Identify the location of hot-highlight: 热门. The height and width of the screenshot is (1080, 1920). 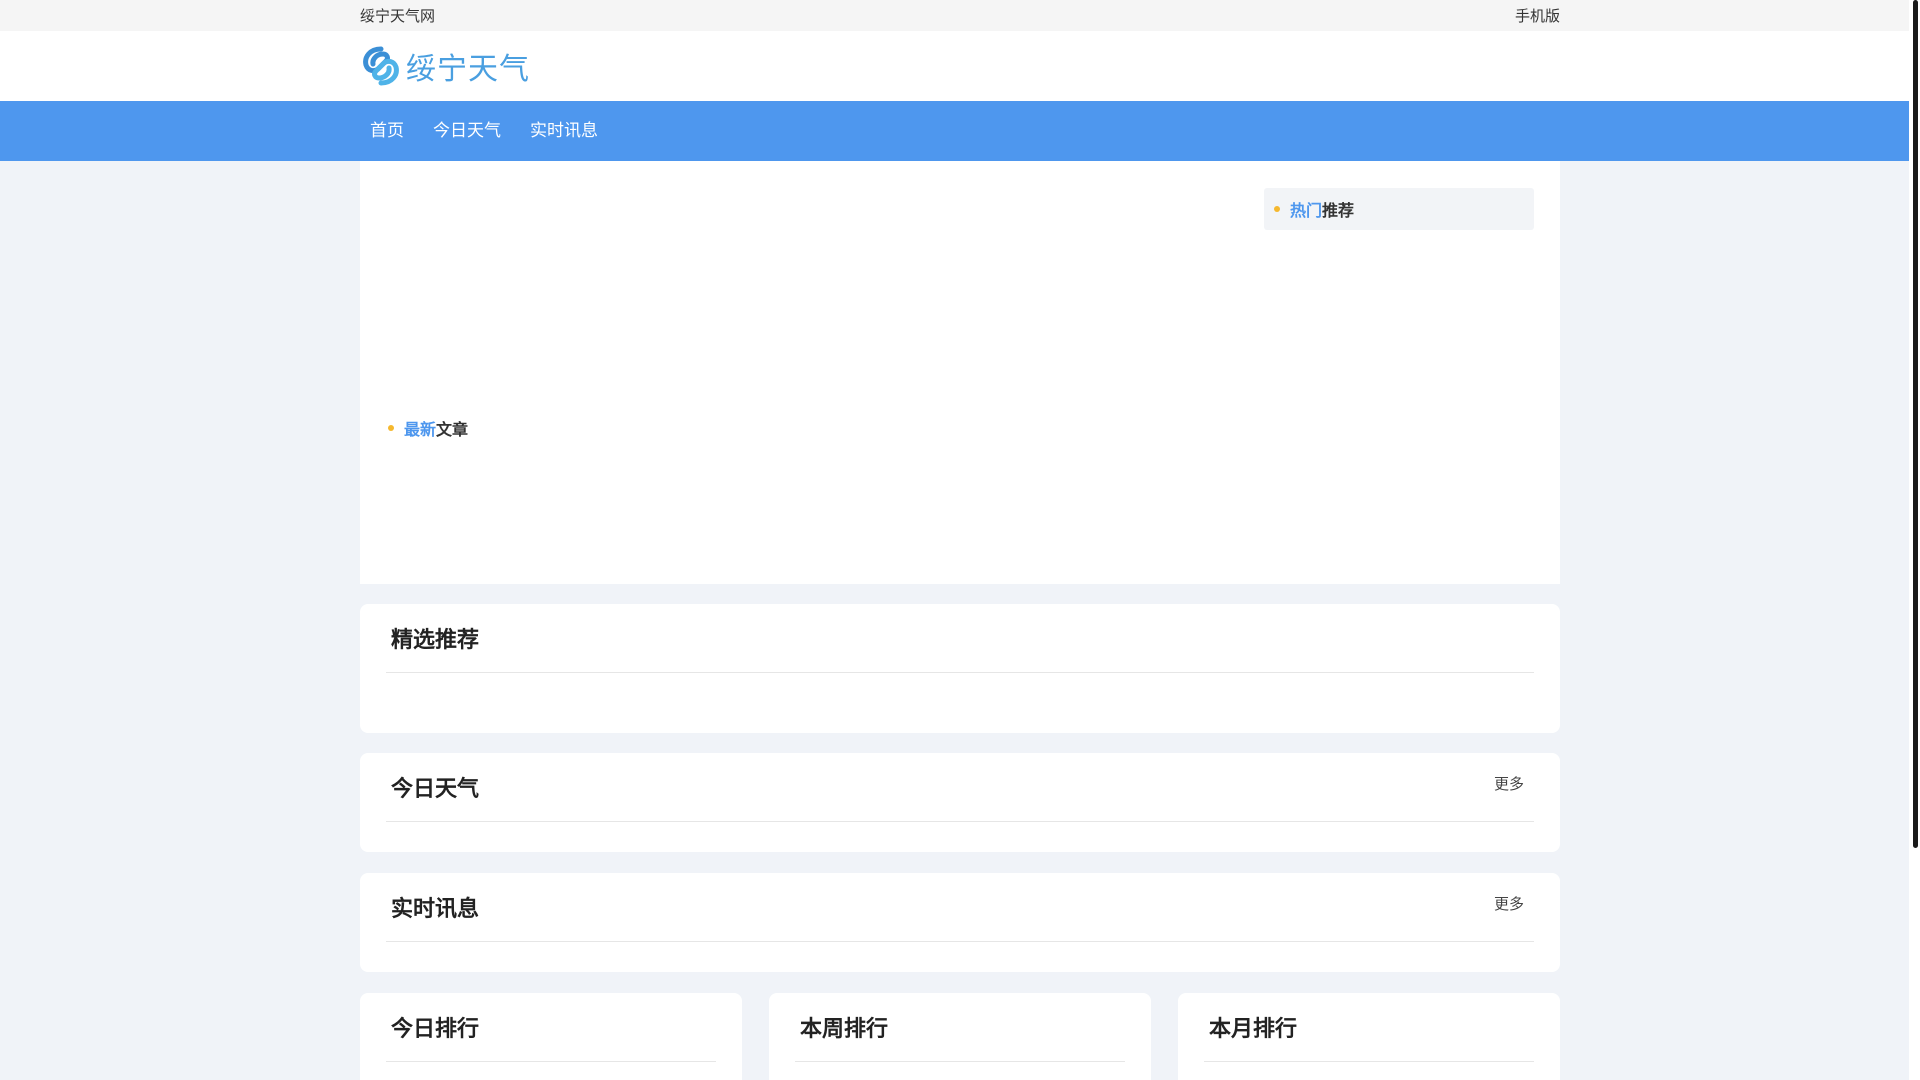
(1306, 210).